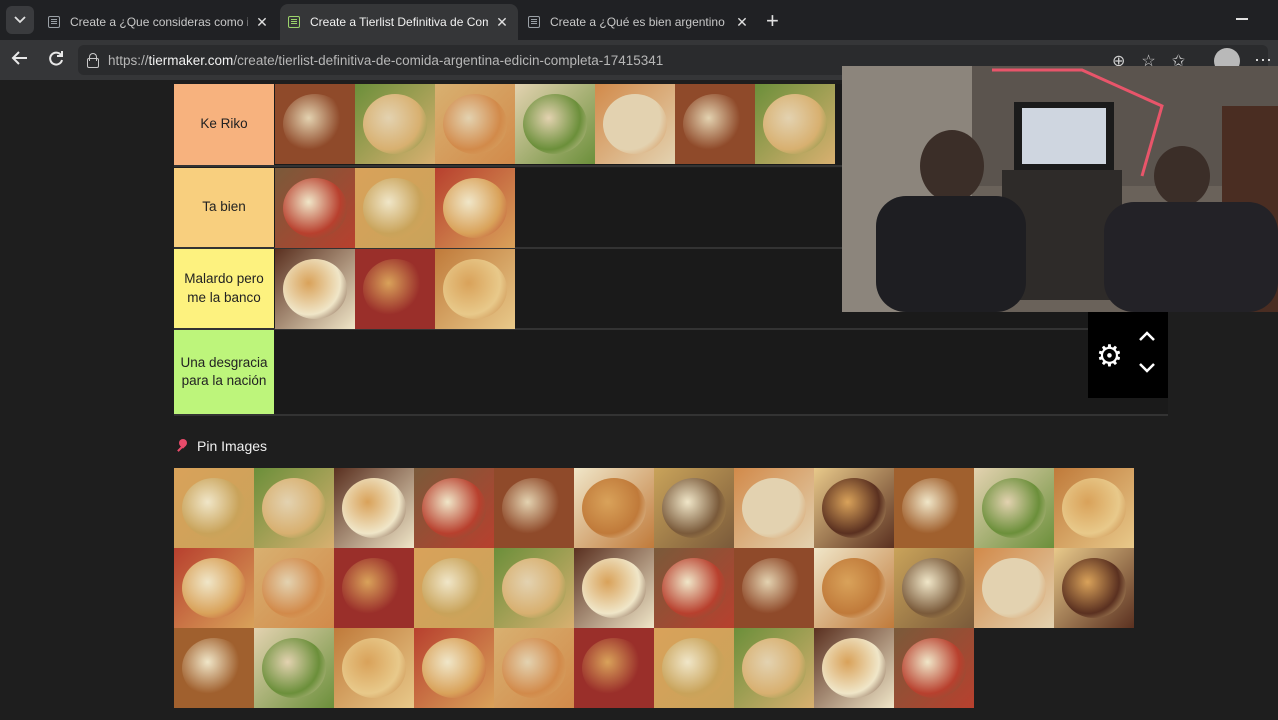  I want to click on chevron-up-icon, so click(1147, 336).